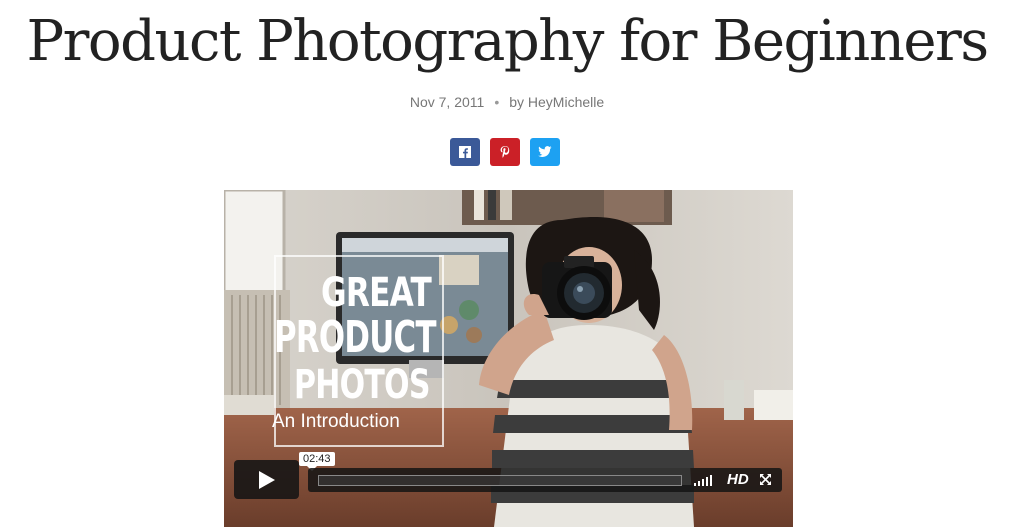  I want to click on twitter-share-button, so click(545, 152).